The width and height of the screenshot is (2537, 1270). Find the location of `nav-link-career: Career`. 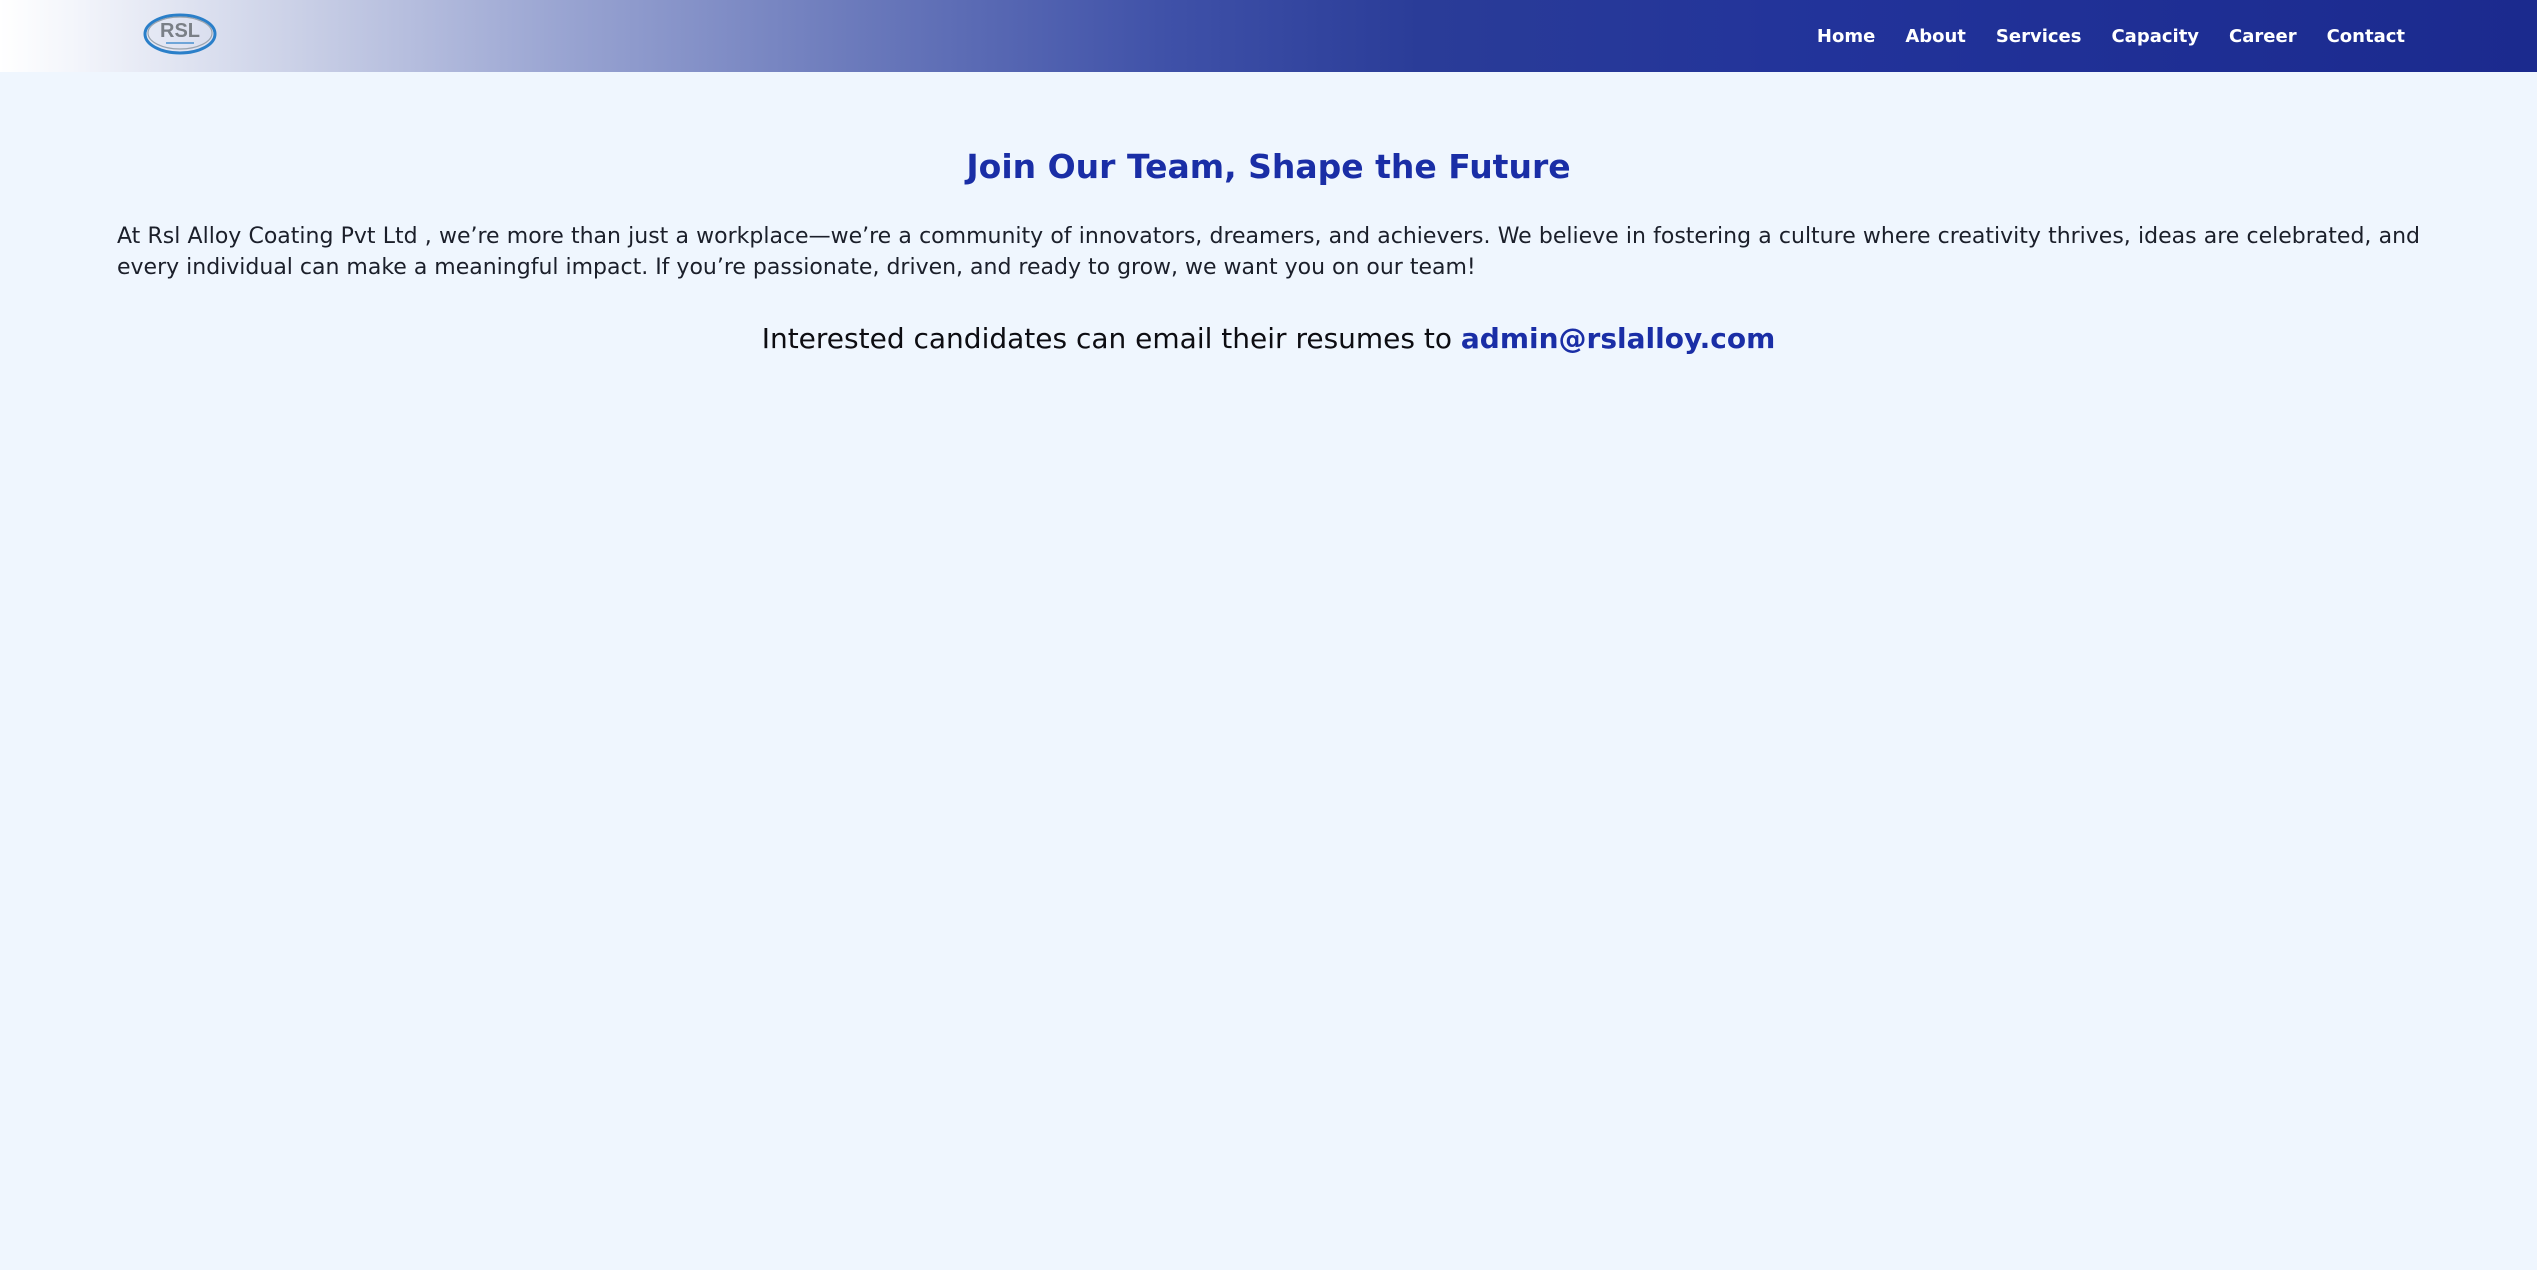

nav-link-career: Career is located at coordinates (2263, 36).